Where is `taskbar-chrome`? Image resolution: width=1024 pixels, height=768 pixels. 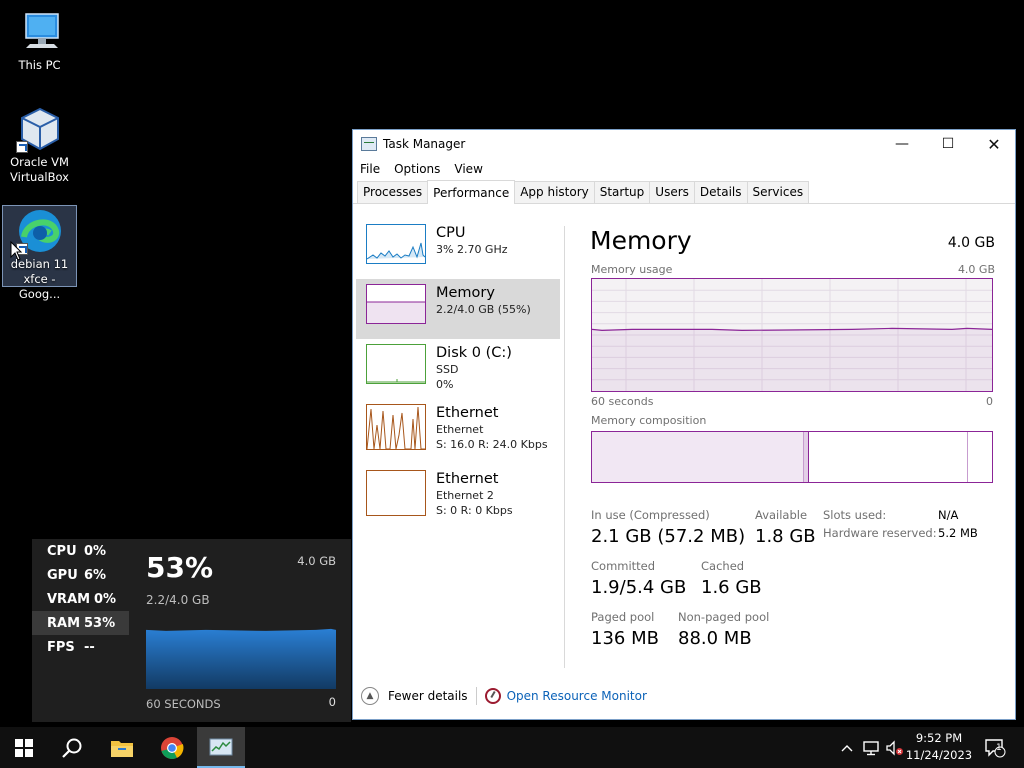 taskbar-chrome is located at coordinates (172, 747).